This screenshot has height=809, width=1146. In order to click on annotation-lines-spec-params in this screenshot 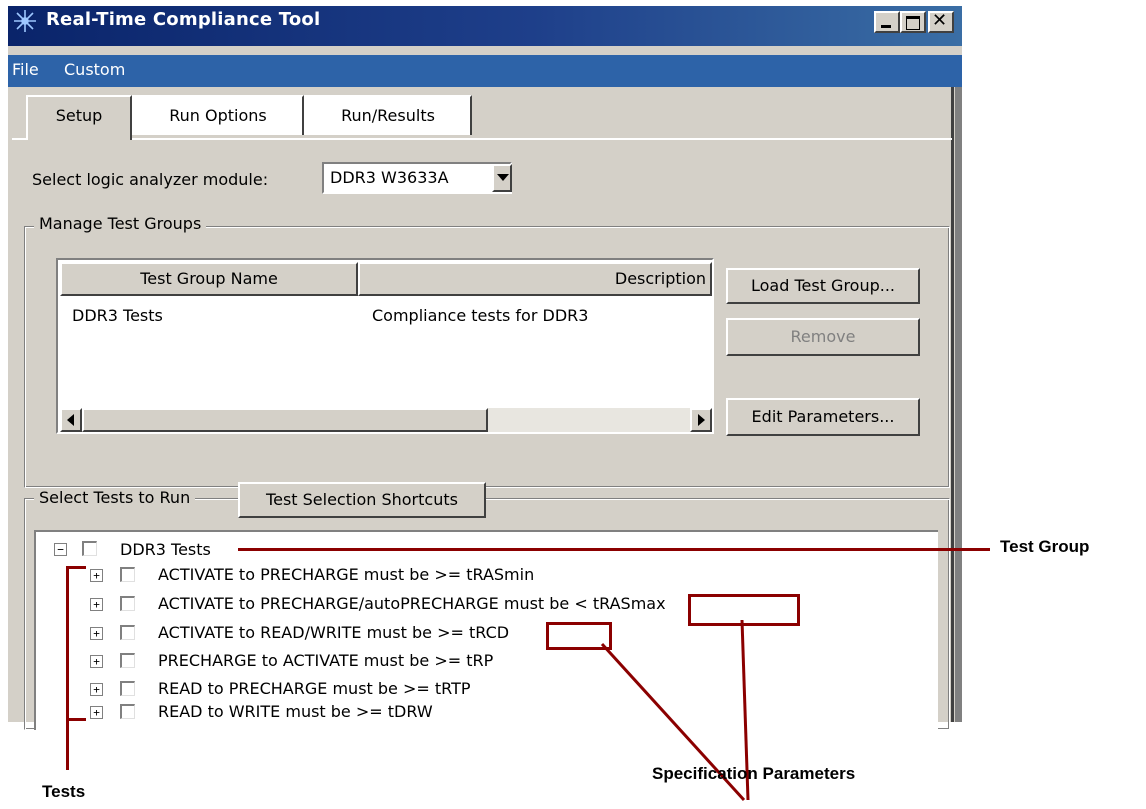, I will do `click(675, 710)`.